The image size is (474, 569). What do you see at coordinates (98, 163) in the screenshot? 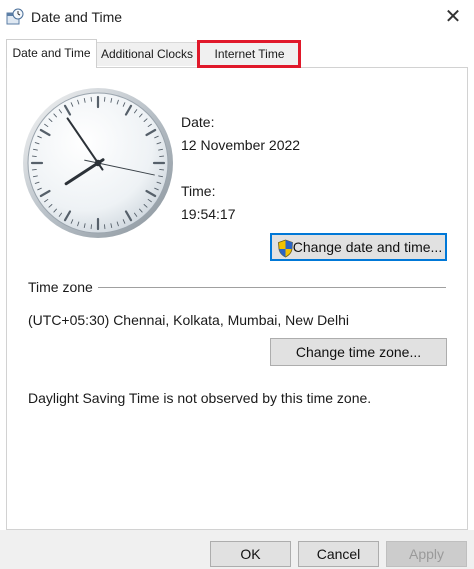
I see `analog-clock` at bounding box center [98, 163].